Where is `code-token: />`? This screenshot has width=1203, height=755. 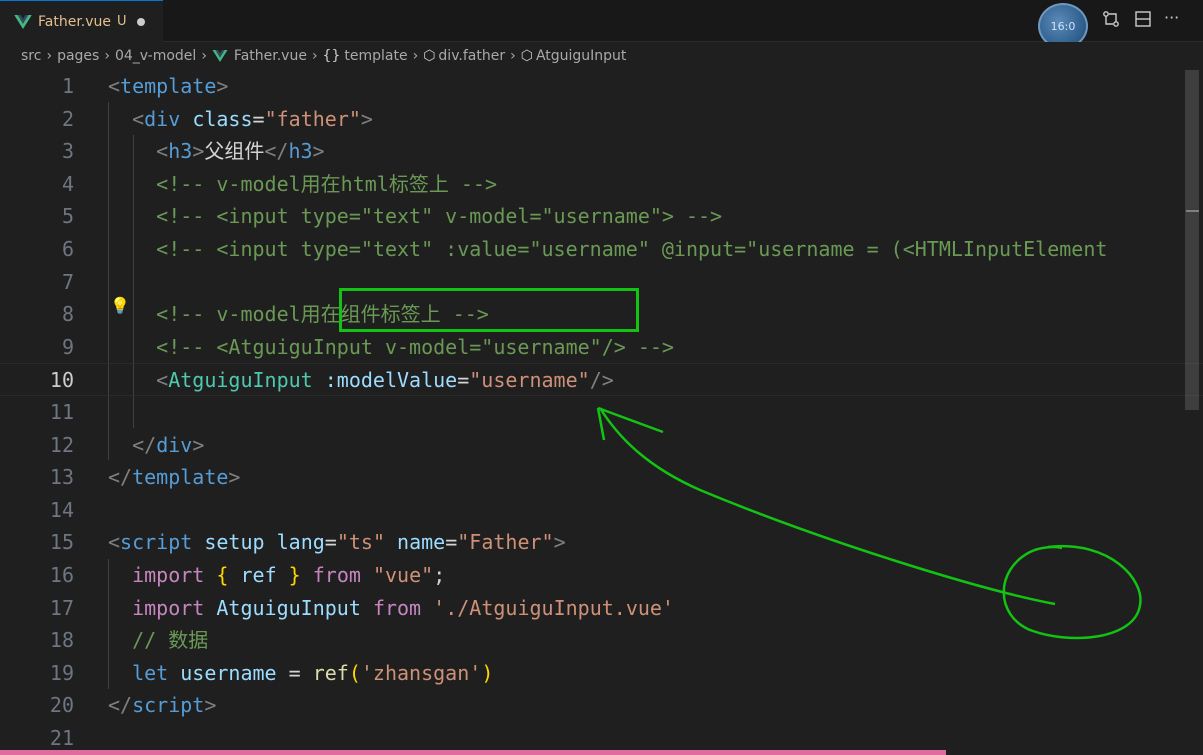 code-token: /> is located at coordinates (601, 380).